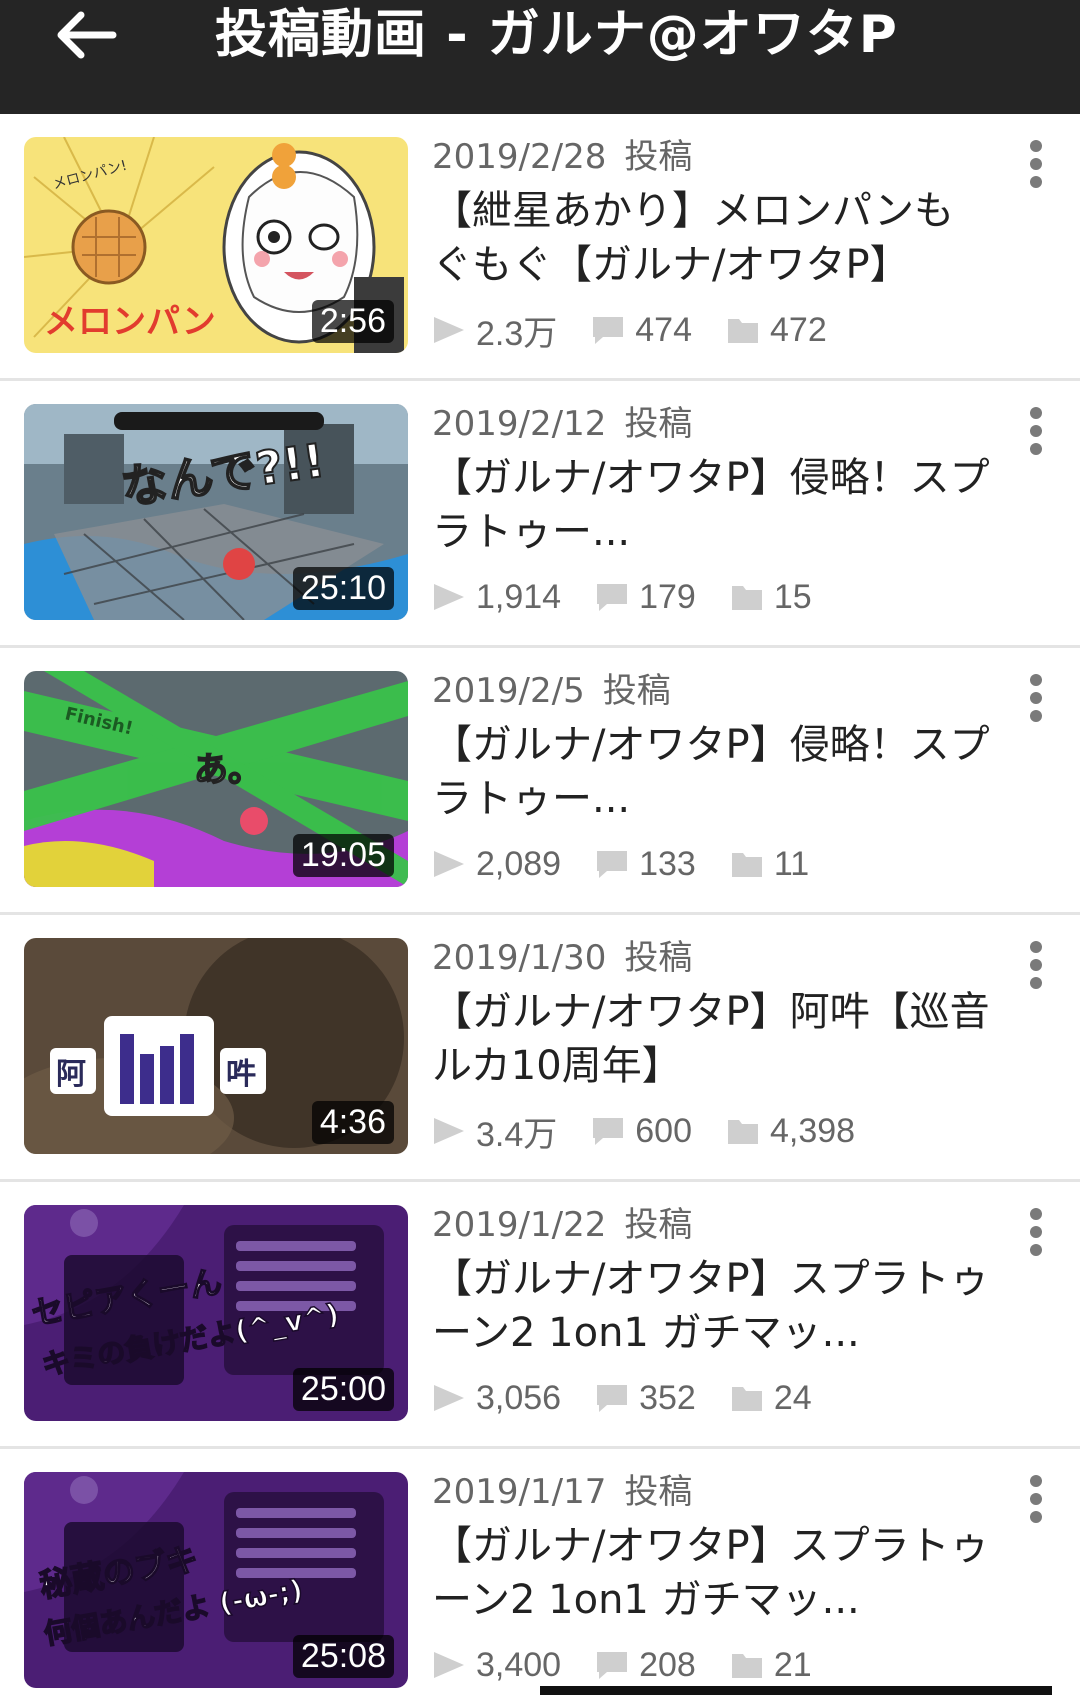  I want to click on bottom-edge-bar, so click(796, 1690).